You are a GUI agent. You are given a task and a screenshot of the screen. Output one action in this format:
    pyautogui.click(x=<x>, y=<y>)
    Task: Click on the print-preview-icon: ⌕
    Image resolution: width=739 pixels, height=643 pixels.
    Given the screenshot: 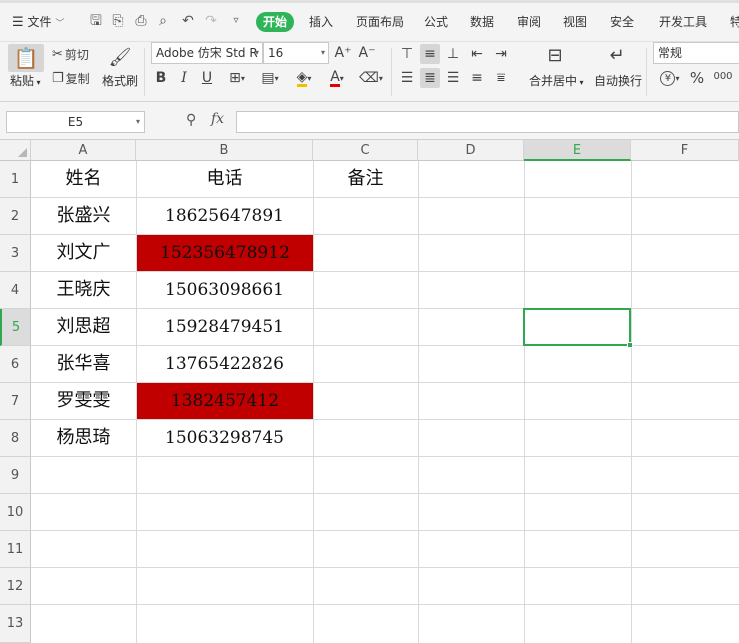 What is the action you would take?
    pyautogui.click(x=163, y=21)
    